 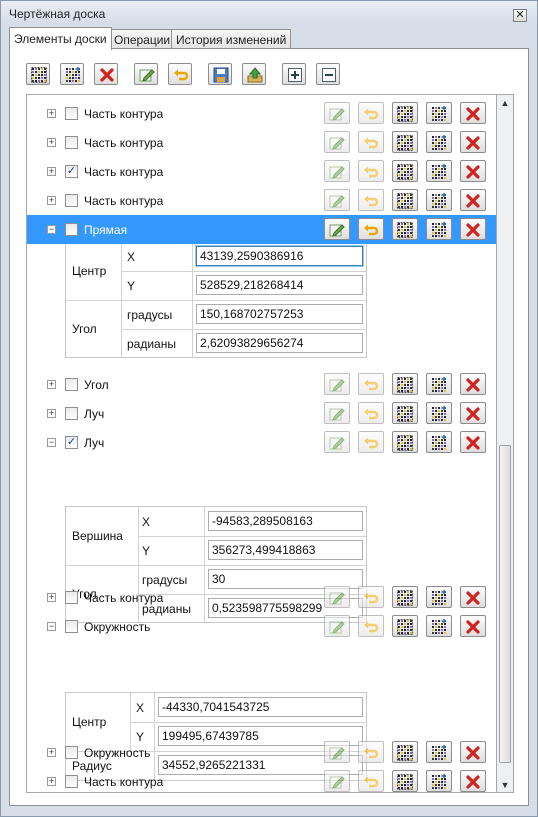 What do you see at coordinates (279, 256) in the screenshot?
I see `center-x-input: 43139,2590386916` at bounding box center [279, 256].